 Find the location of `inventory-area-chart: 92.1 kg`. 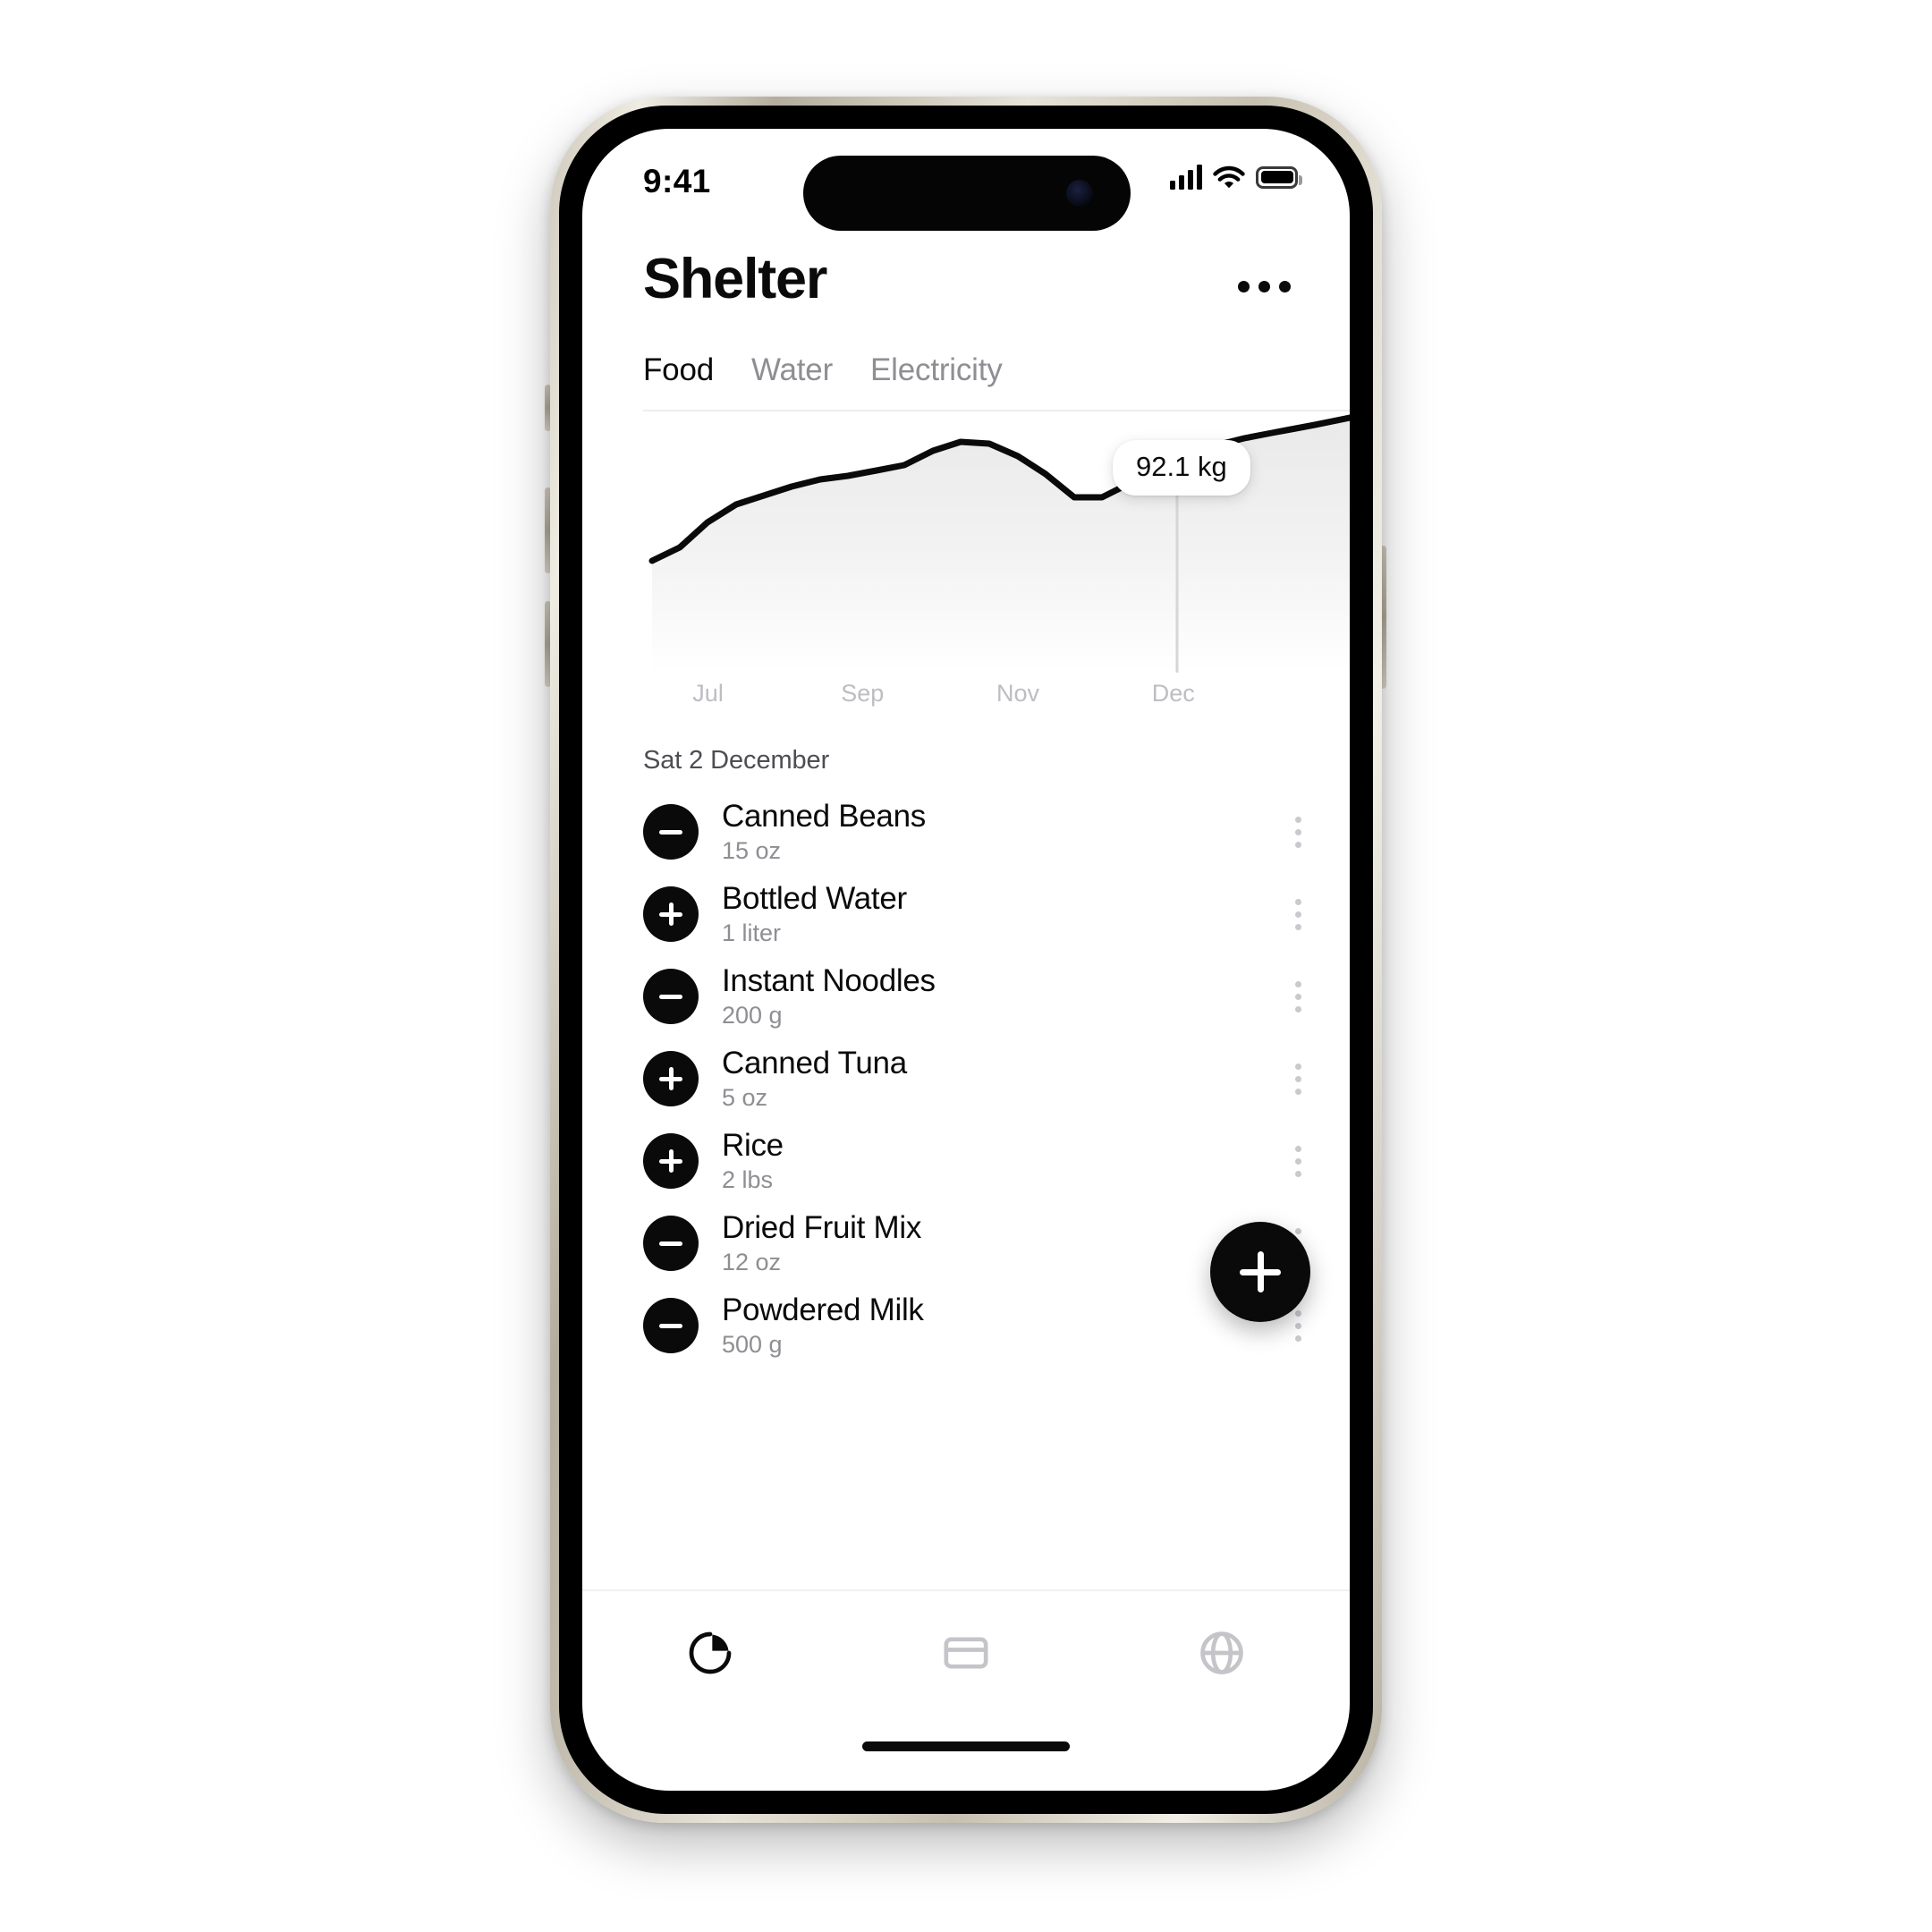

inventory-area-chart: 92.1 kg is located at coordinates (996, 543).